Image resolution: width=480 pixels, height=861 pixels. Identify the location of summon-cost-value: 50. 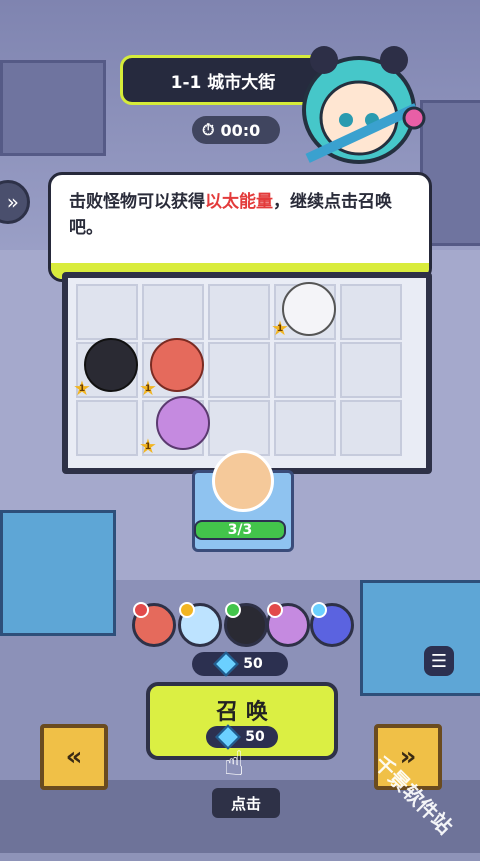
(255, 737).